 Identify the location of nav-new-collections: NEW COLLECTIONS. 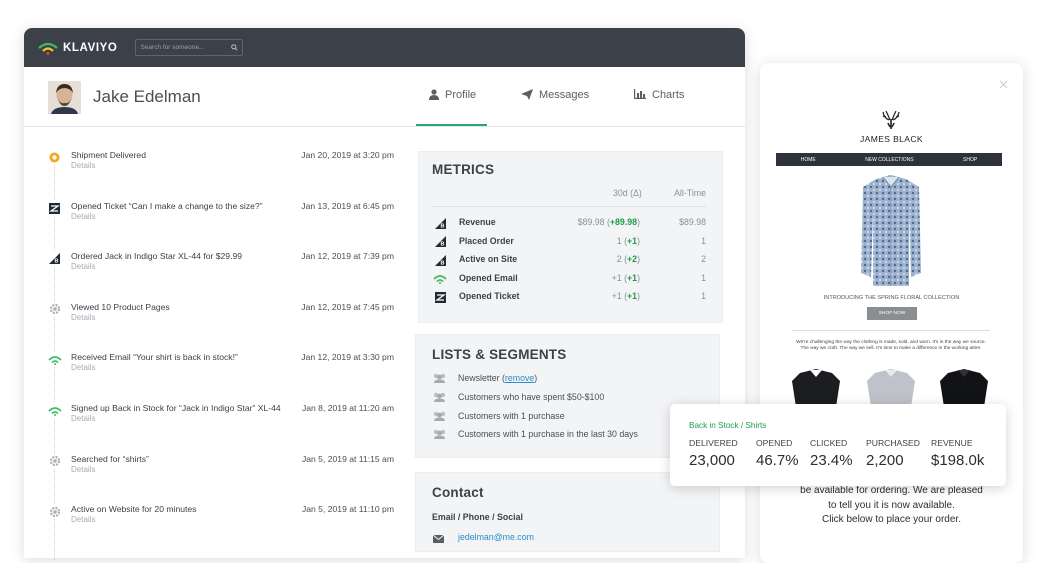
(889, 160).